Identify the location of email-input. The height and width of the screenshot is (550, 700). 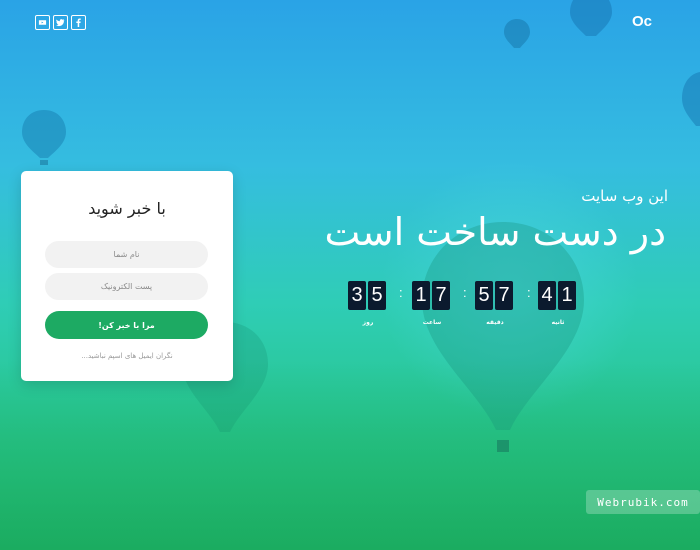
(126, 286).